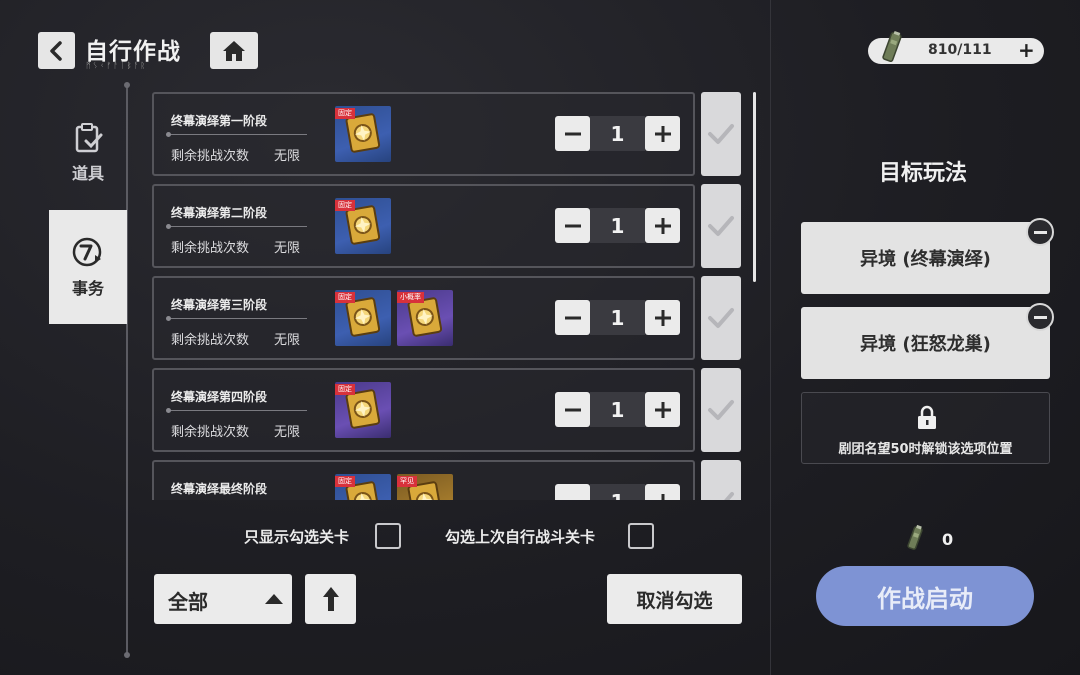 The image size is (1080, 675). What do you see at coordinates (219, 305) in the screenshot?
I see `stage-name: 终幕演绎第三阶段` at bounding box center [219, 305].